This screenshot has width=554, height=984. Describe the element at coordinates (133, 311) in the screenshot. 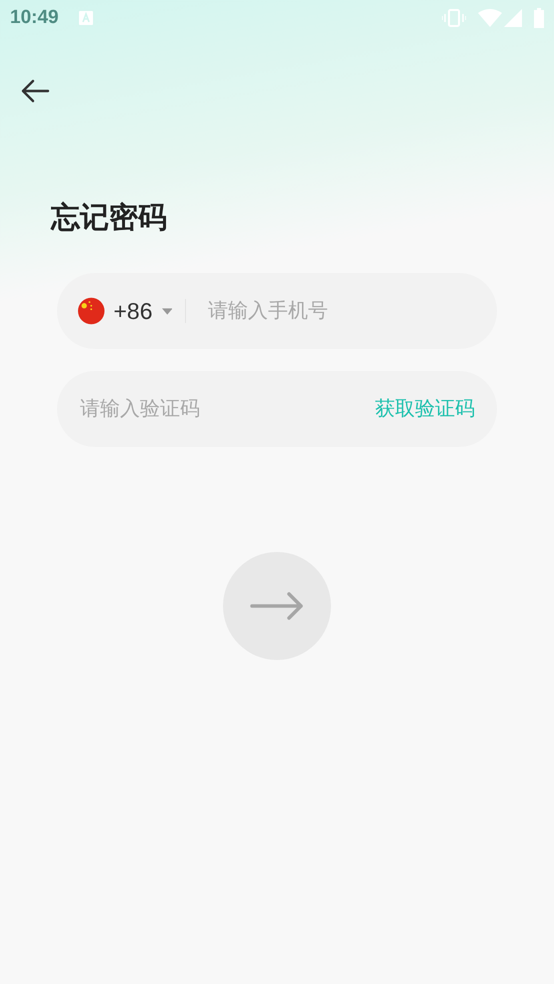

I see `country-code: +86` at that location.